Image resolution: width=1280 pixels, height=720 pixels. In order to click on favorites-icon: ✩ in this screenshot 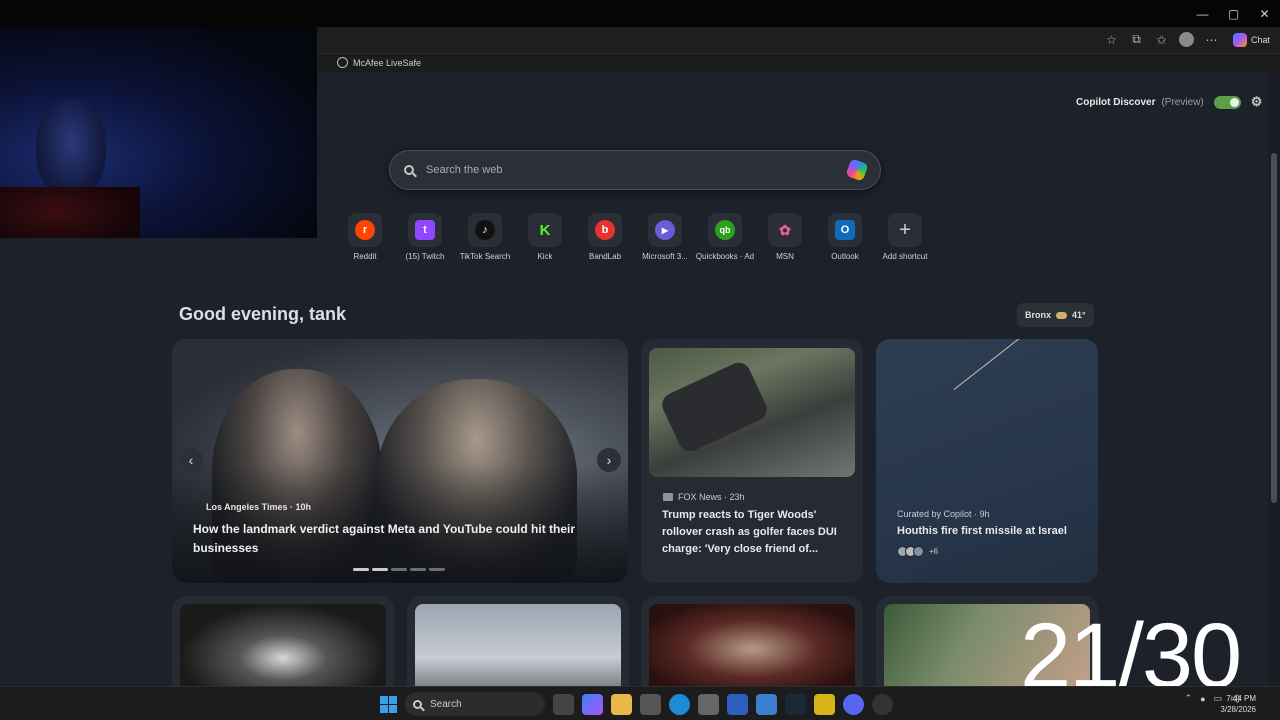, I will do `click(1161, 39)`.